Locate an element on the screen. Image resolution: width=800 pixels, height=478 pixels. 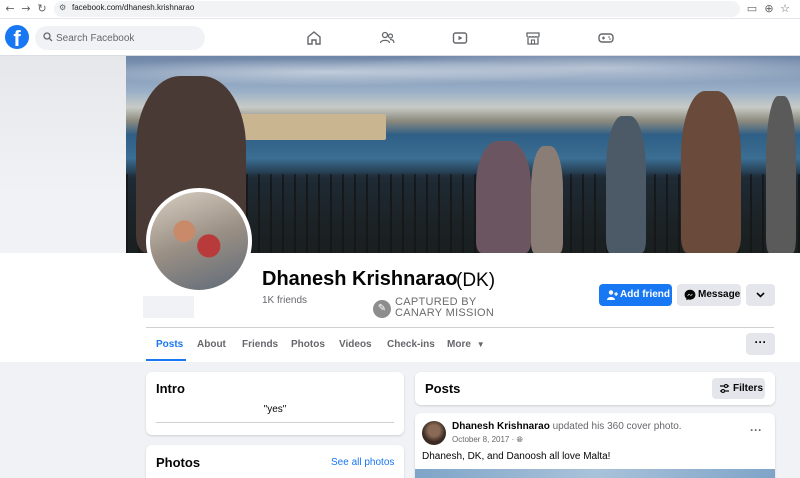
tab-more-label: More is located at coordinates (459, 344).